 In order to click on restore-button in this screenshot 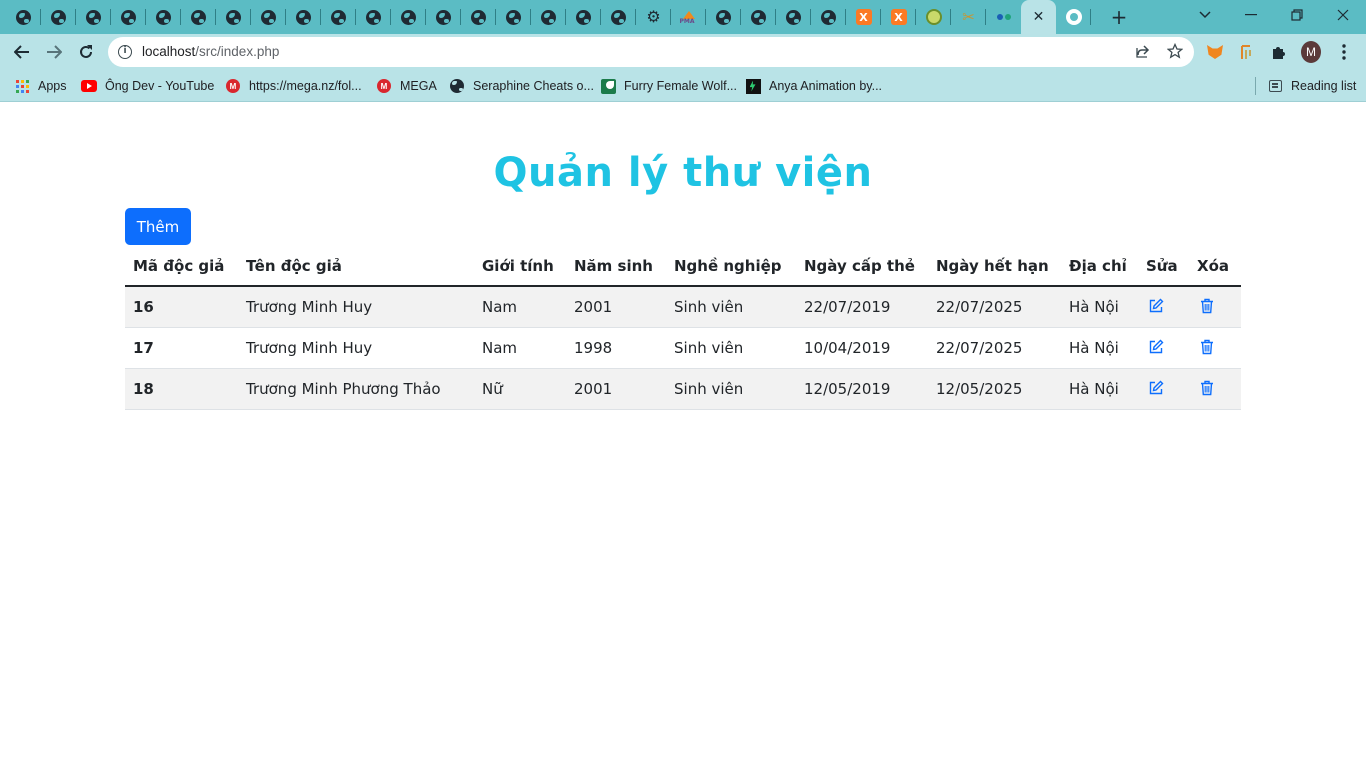, I will do `click(1297, 15)`.